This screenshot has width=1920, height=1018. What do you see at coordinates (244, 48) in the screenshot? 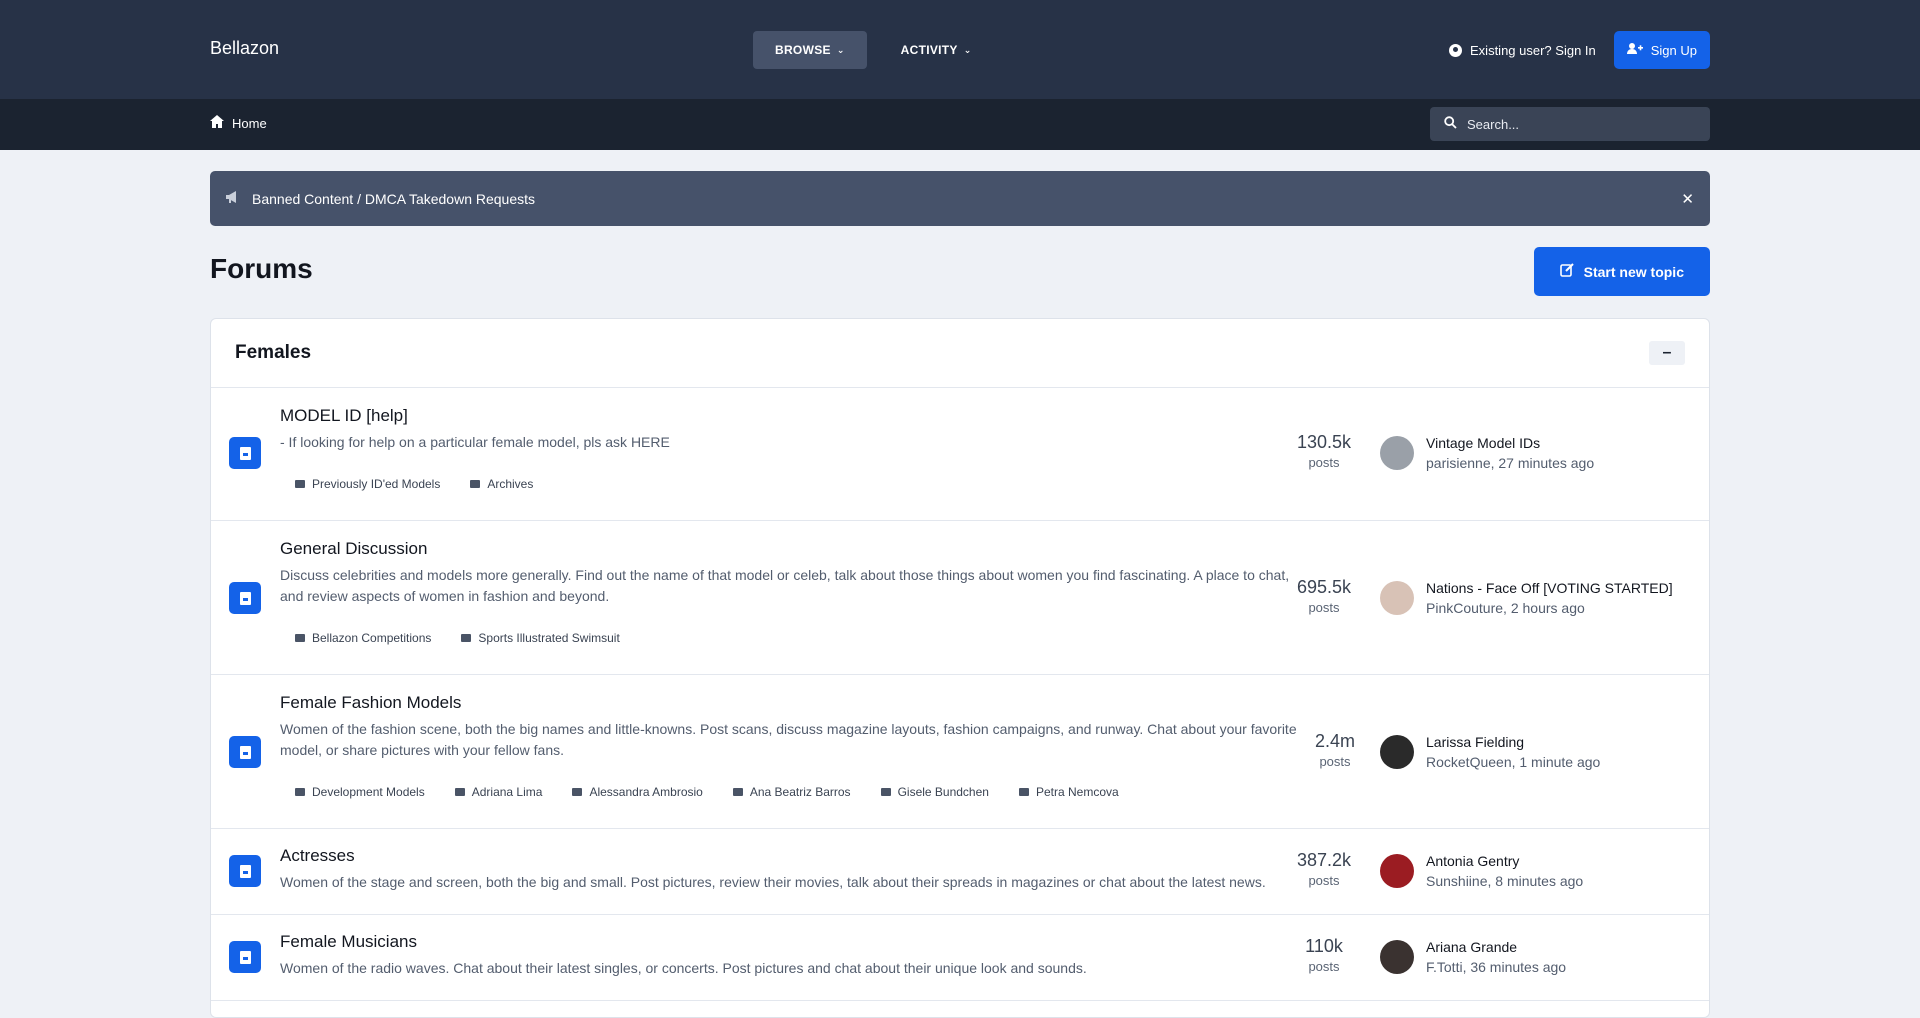
I see `site-logo: Bellazon` at bounding box center [244, 48].